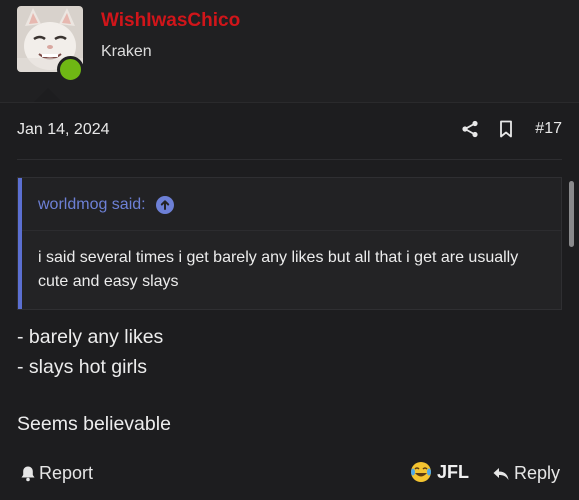 This screenshot has height=500, width=579. I want to click on post-body-line: Seems believable, so click(94, 424).